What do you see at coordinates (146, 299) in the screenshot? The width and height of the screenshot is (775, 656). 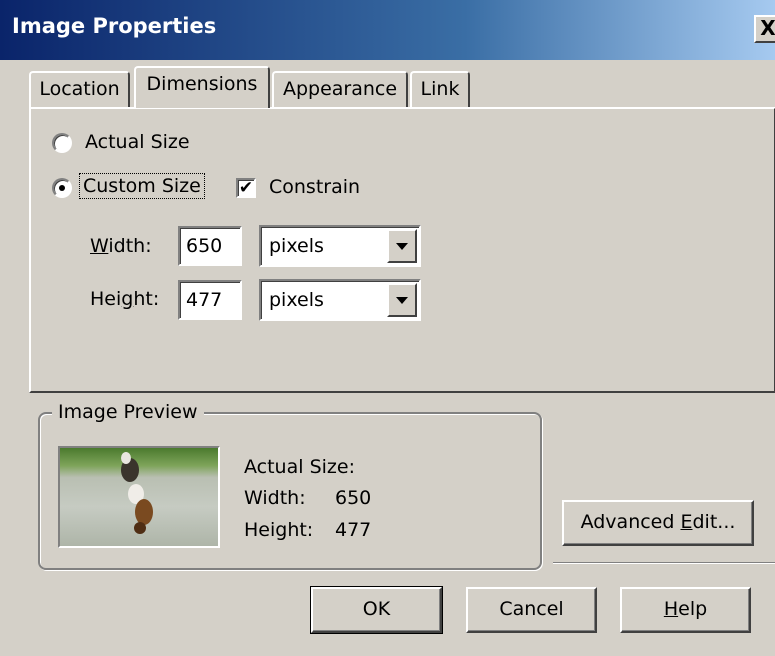 I see `height-label-post: ht:` at bounding box center [146, 299].